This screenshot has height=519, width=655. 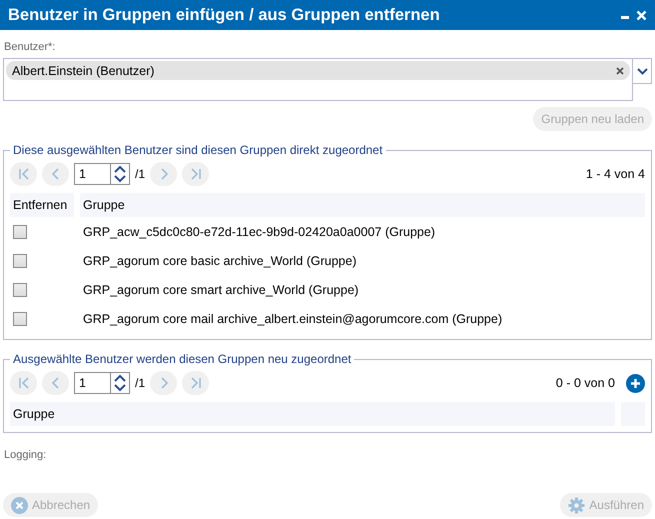 What do you see at coordinates (182, 359) in the screenshot?
I see `panel-legend: Ausgewählte Benutzer werden diesen Gruppen neu zugeordnet` at bounding box center [182, 359].